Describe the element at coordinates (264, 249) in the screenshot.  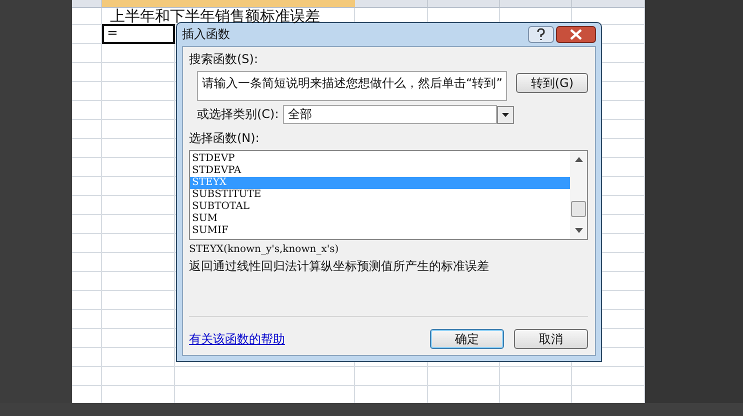
I see `function-syntax: STEYX(known_y's,known_x's)` at that location.